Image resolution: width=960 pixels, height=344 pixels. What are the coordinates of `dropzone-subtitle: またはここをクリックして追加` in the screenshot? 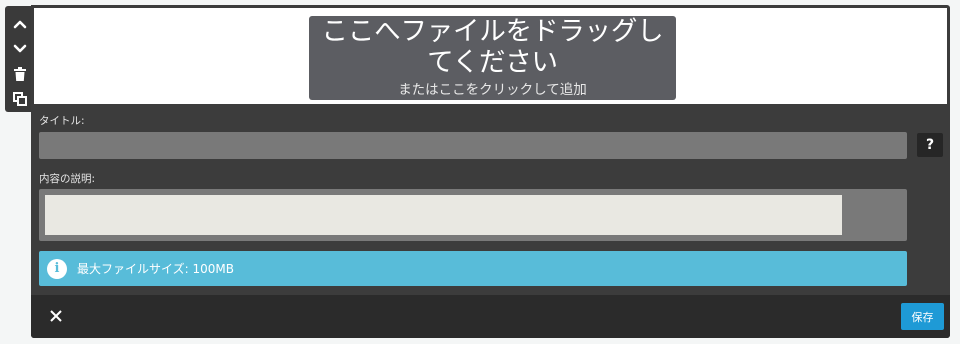 It's located at (492, 90).